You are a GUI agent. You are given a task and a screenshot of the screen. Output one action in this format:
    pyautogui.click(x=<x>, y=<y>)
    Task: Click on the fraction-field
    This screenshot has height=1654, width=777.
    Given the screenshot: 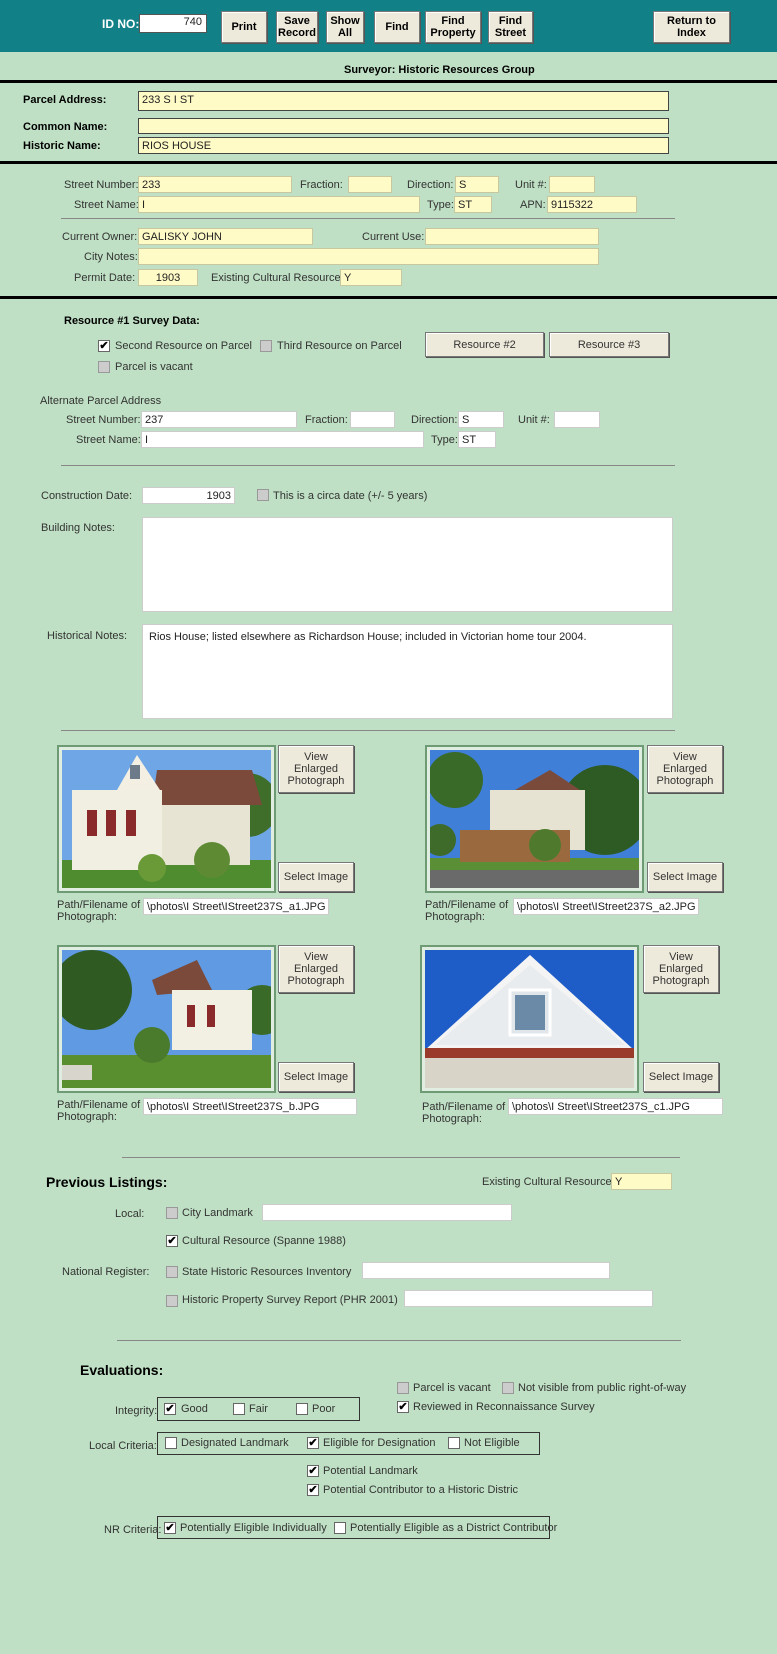 What is the action you would take?
    pyautogui.click(x=370, y=184)
    